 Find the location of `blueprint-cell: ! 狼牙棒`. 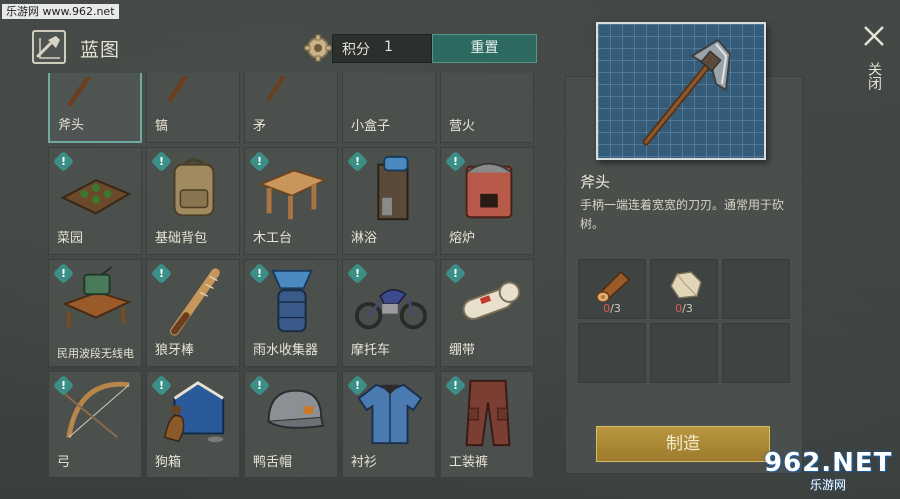

blueprint-cell: ! 狼牙棒 is located at coordinates (193, 313).